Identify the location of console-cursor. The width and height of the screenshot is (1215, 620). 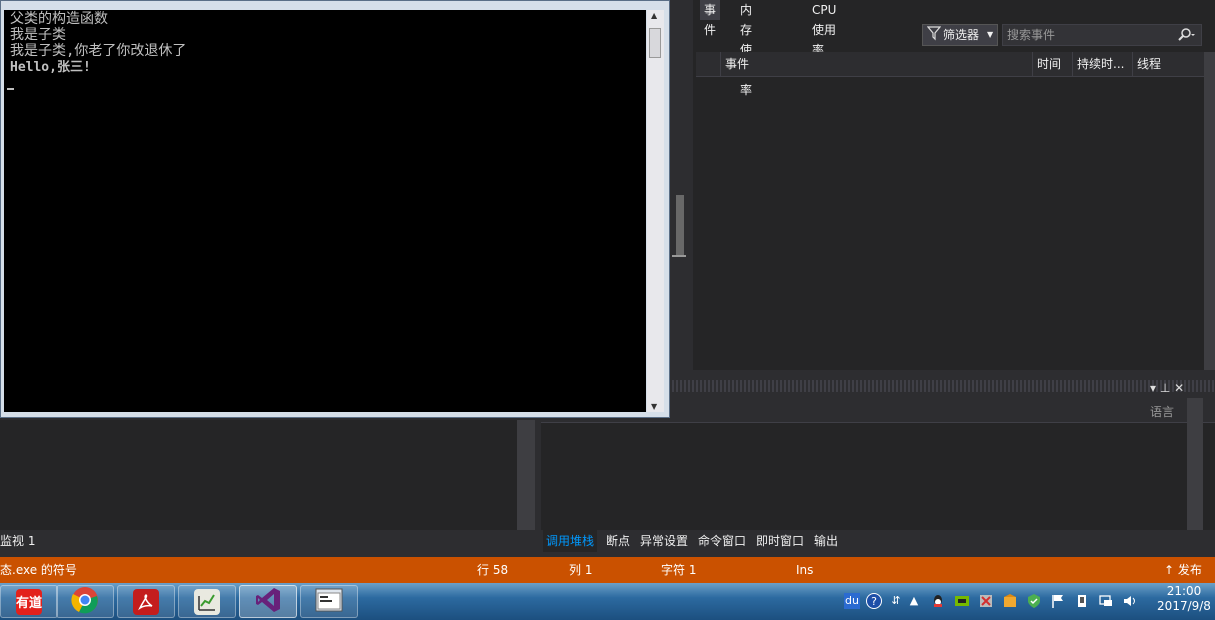
(10, 89).